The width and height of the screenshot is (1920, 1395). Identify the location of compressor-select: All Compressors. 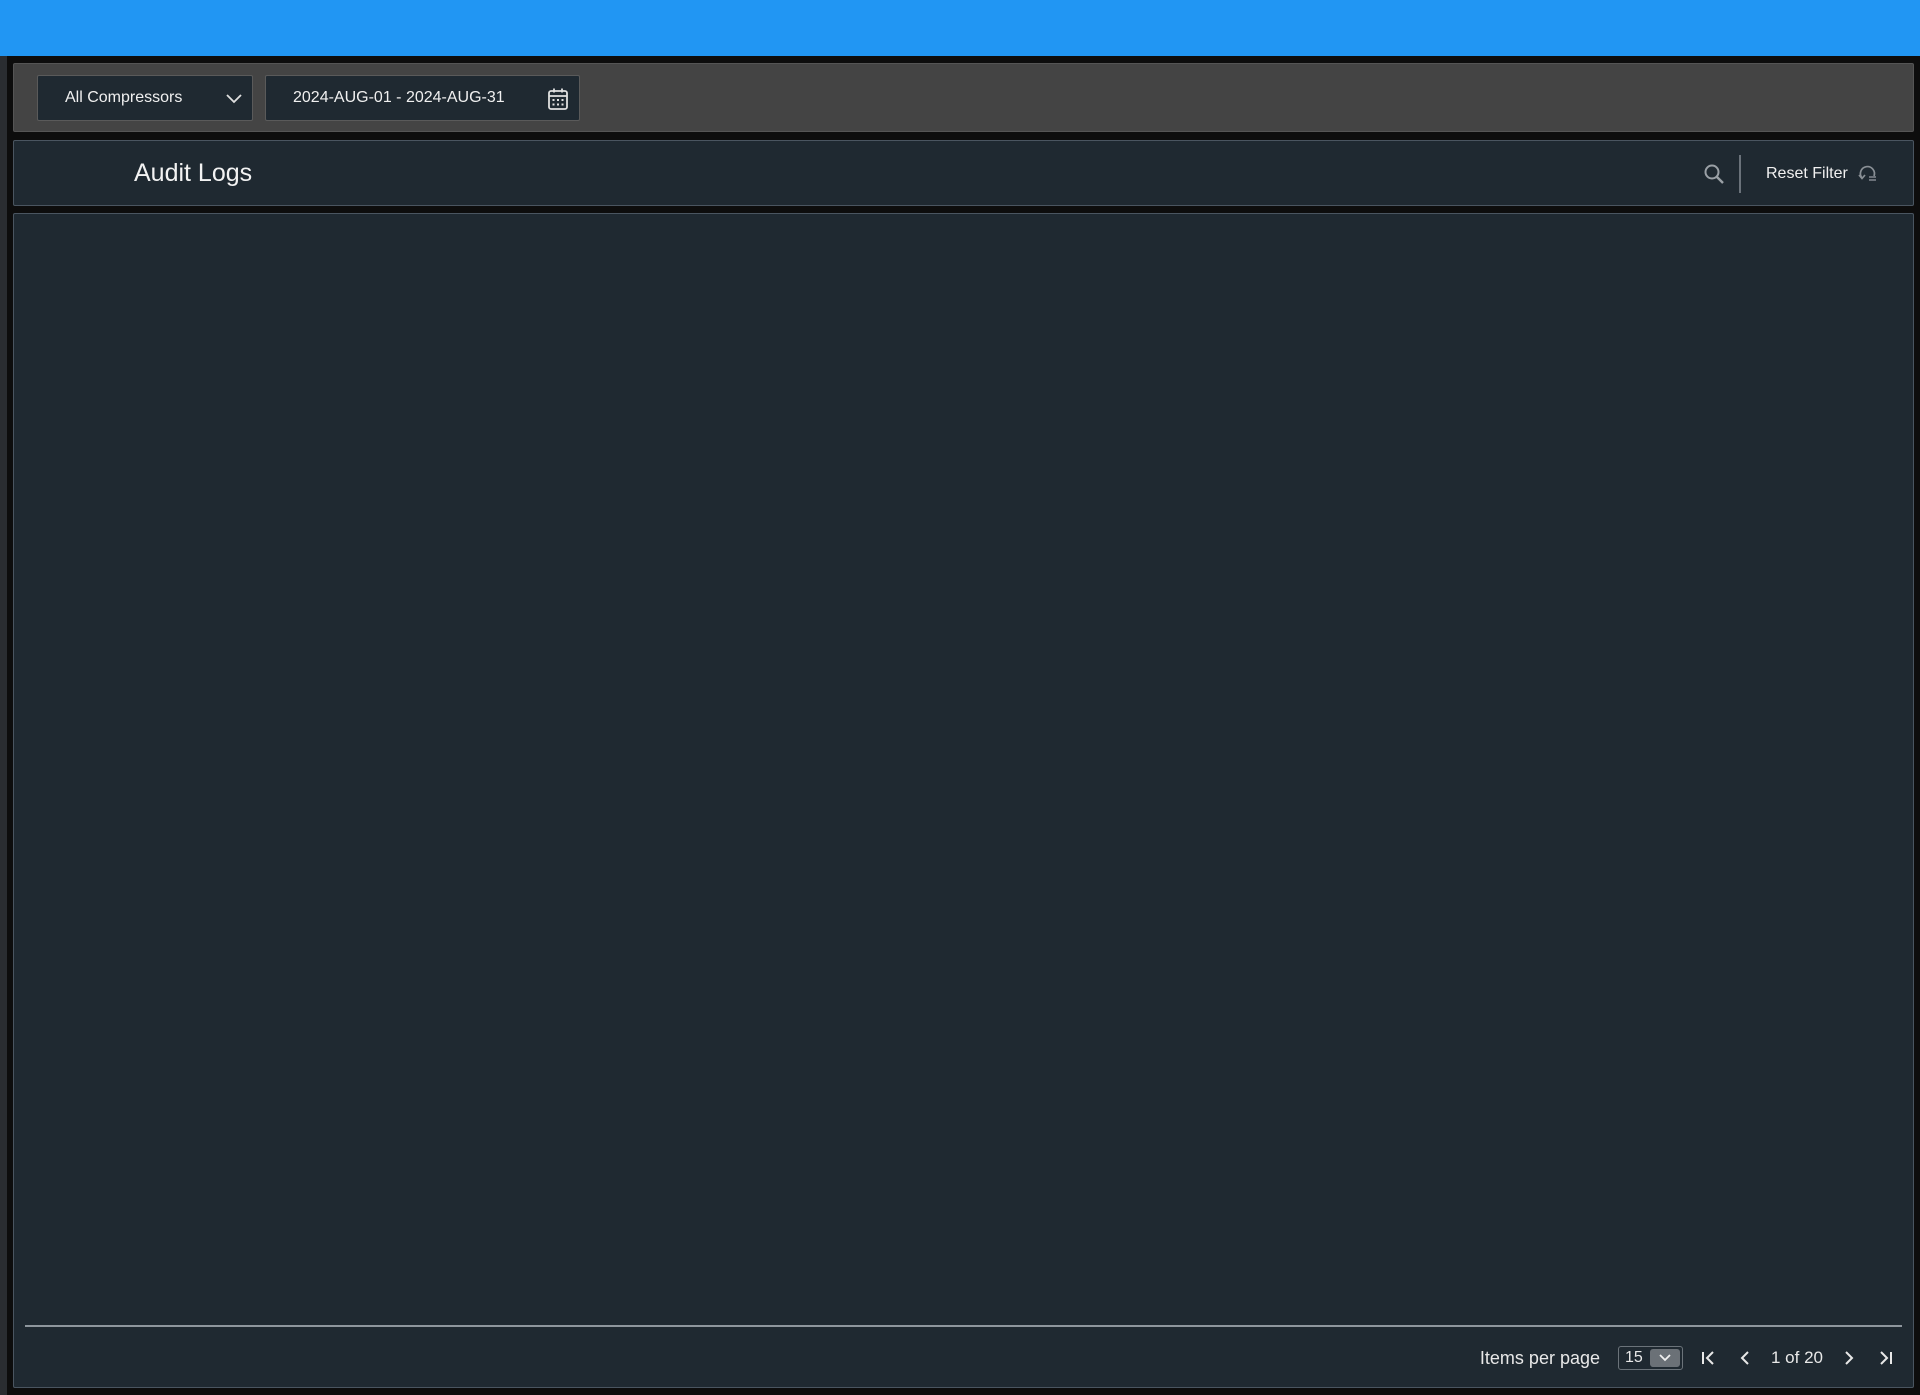
(145, 98).